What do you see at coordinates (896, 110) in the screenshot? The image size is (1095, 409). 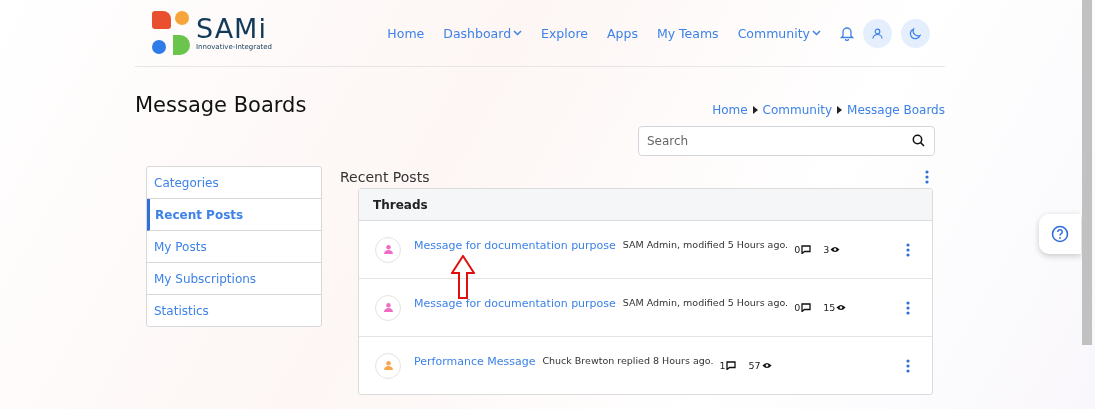 I see `breadcrumb-link: Message Boards` at bounding box center [896, 110].